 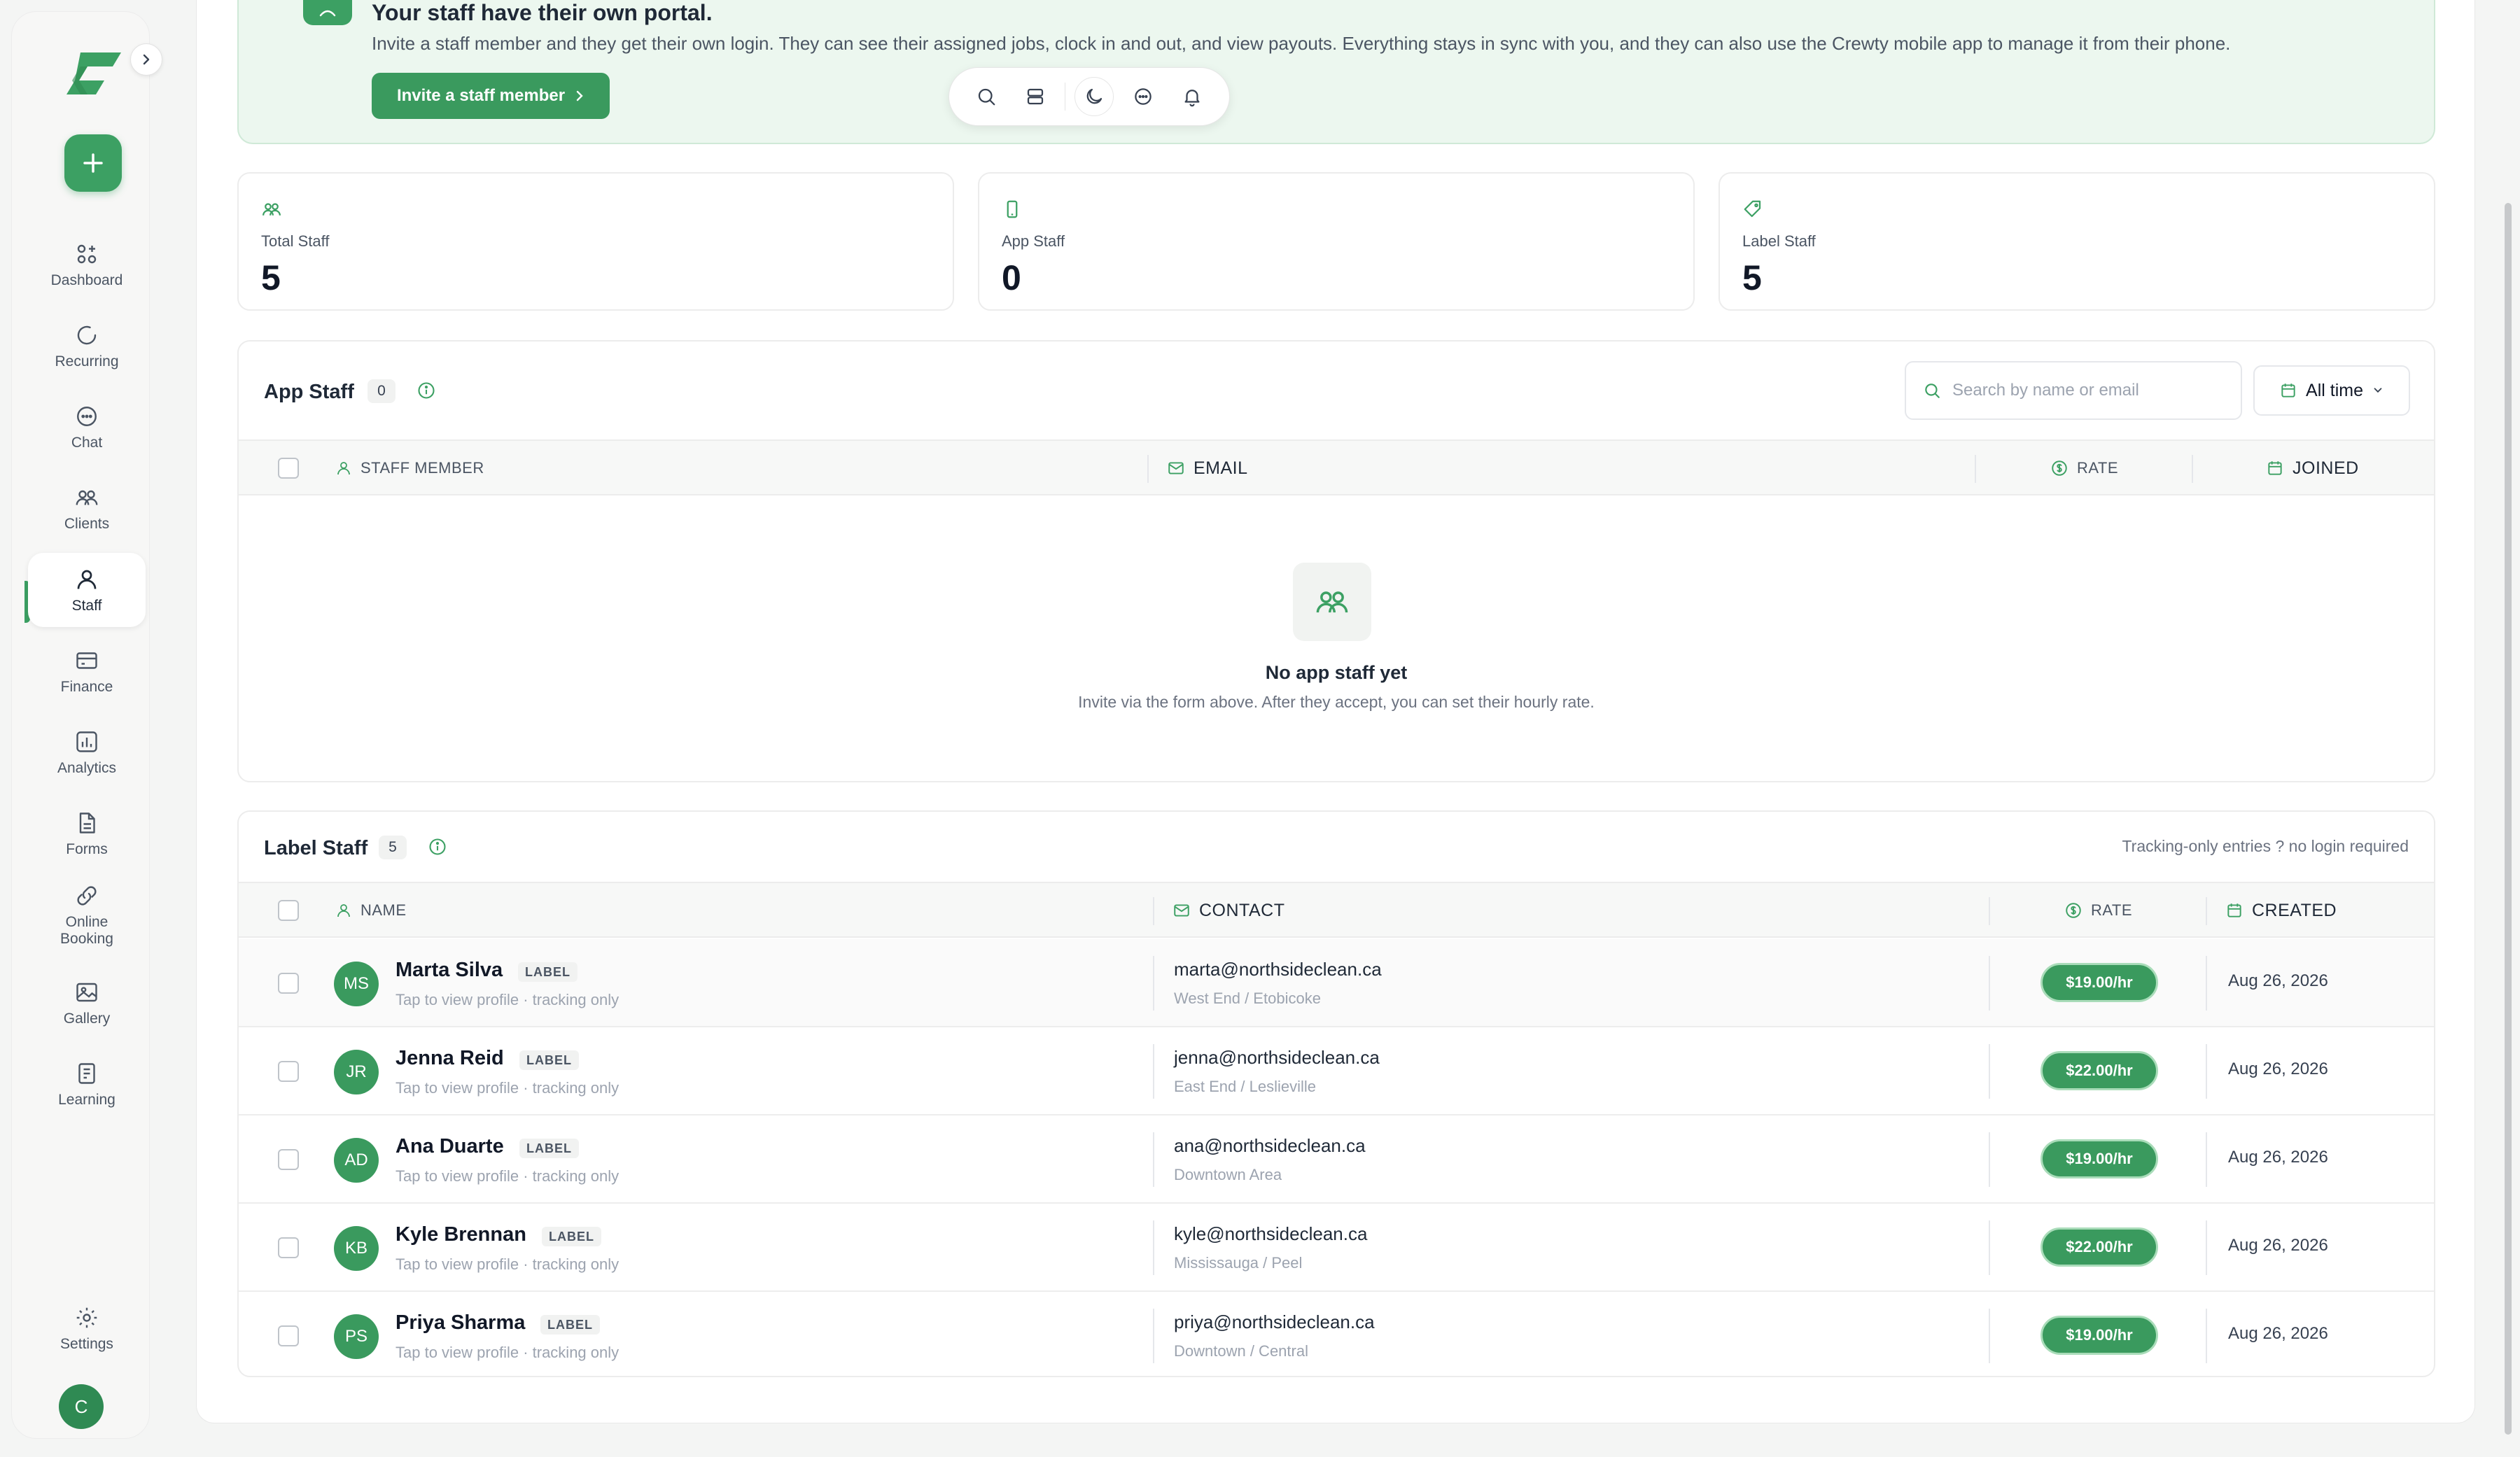 What do you see at coordinates (450, 1146) in the screenshot?
I see `staff-name: Ana Duarte` at bounding box center [450, 1146].